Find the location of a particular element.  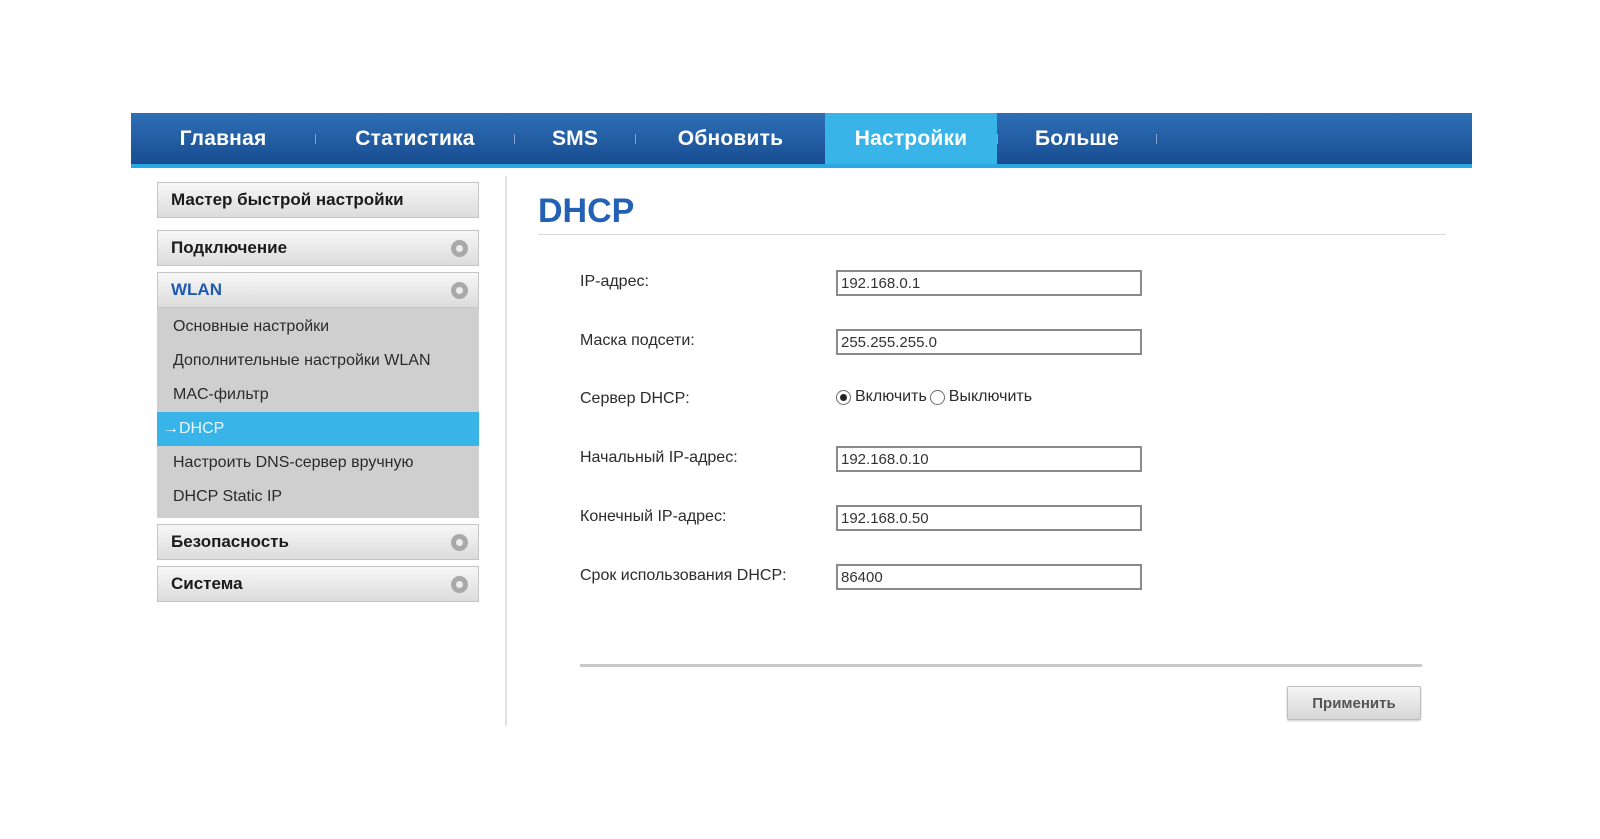

sidebar-subitem-dhcp-static-ip: DHCP Static IP is located at coordinates (318, 497).